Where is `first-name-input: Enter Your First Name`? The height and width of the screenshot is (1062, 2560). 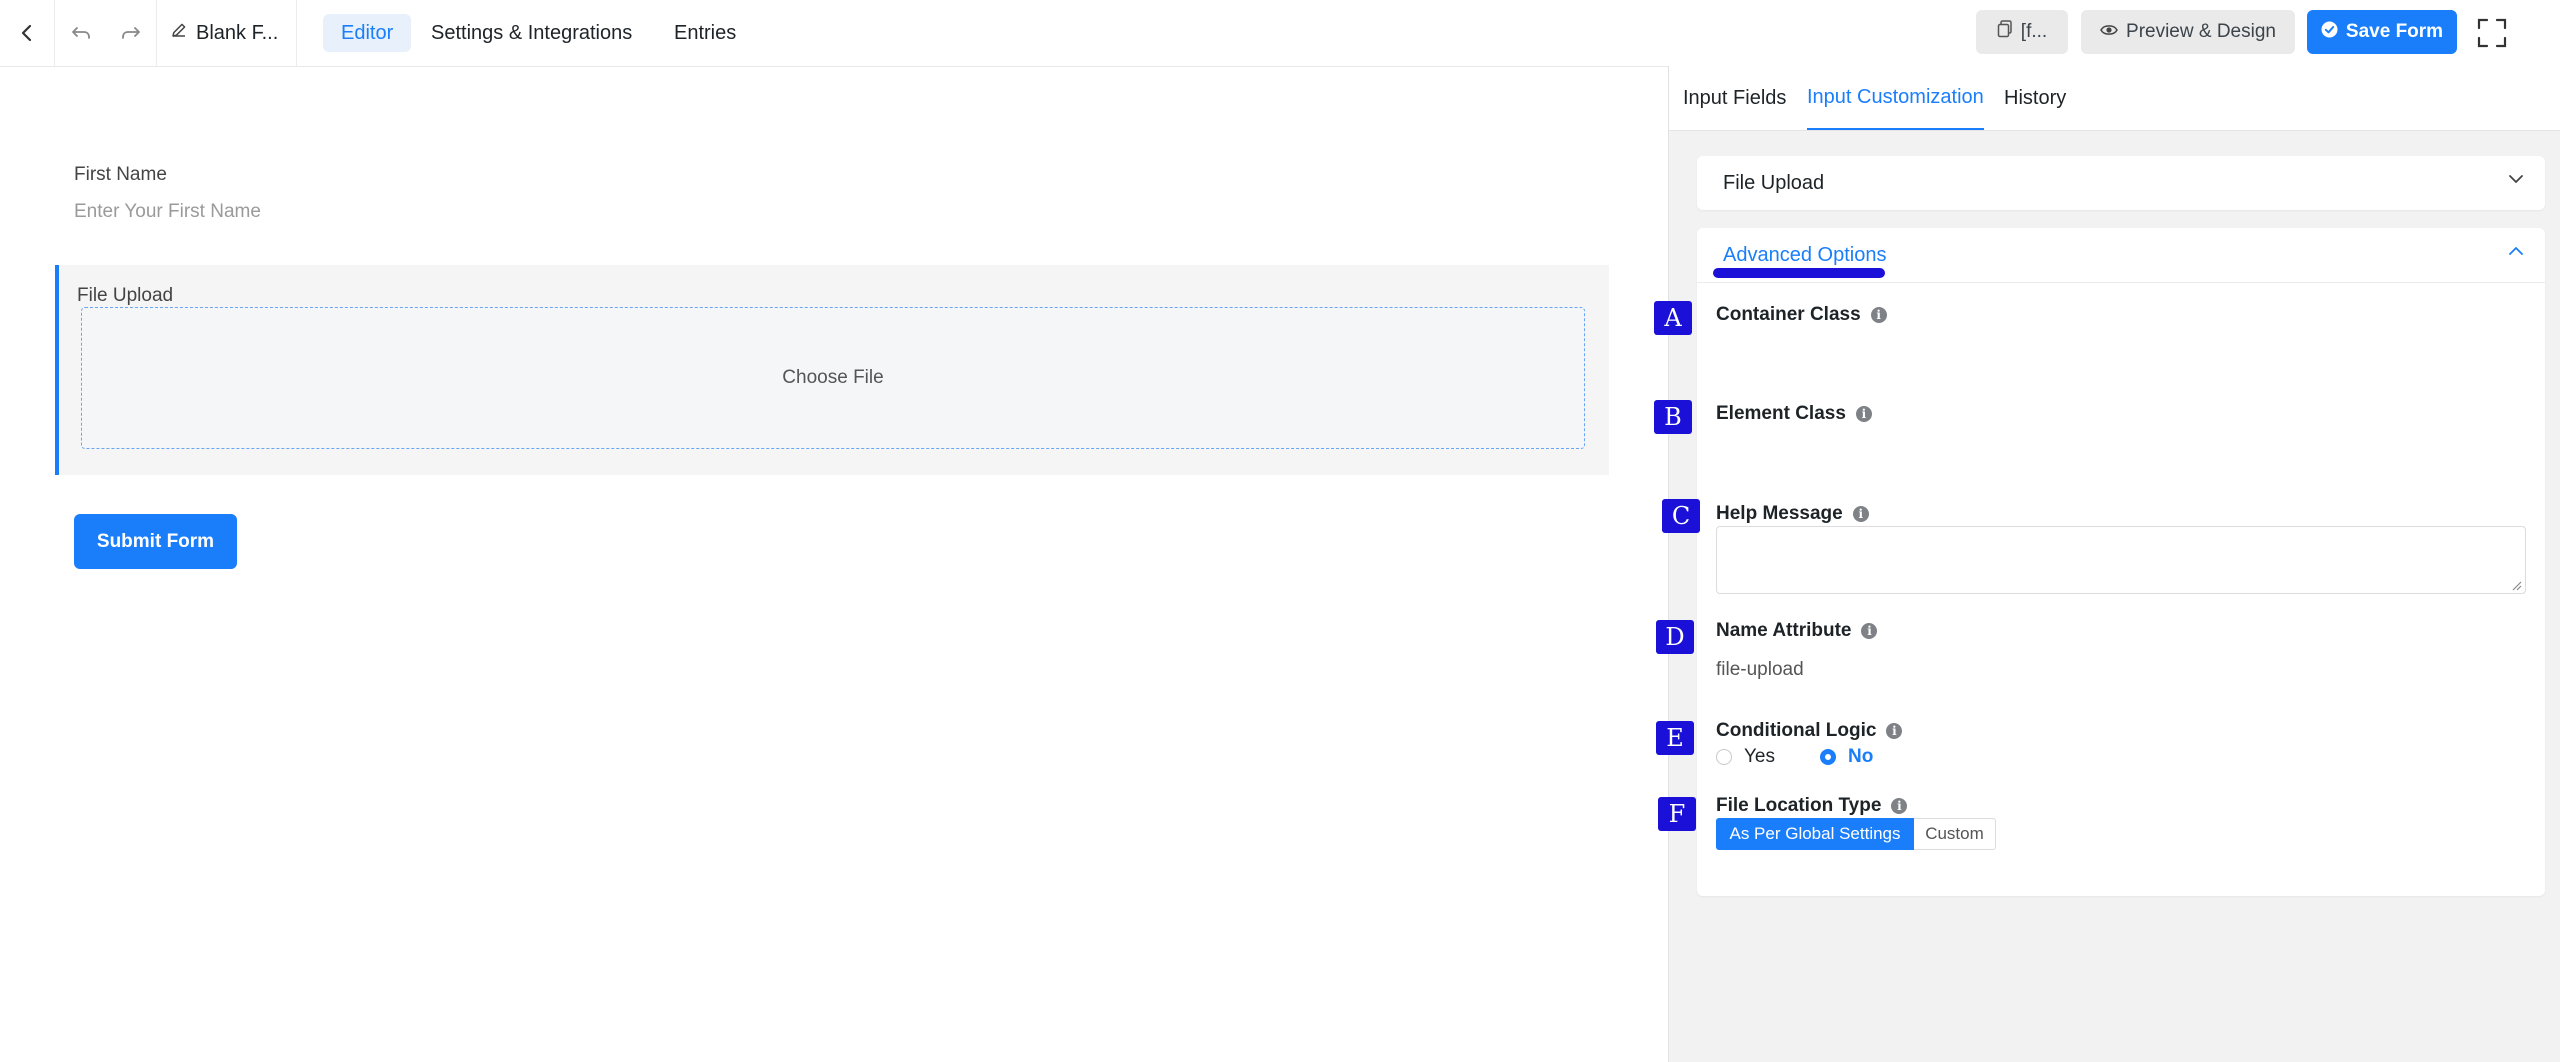
first-name-input: Enter Your First Name is located at coordinates (167, 212).